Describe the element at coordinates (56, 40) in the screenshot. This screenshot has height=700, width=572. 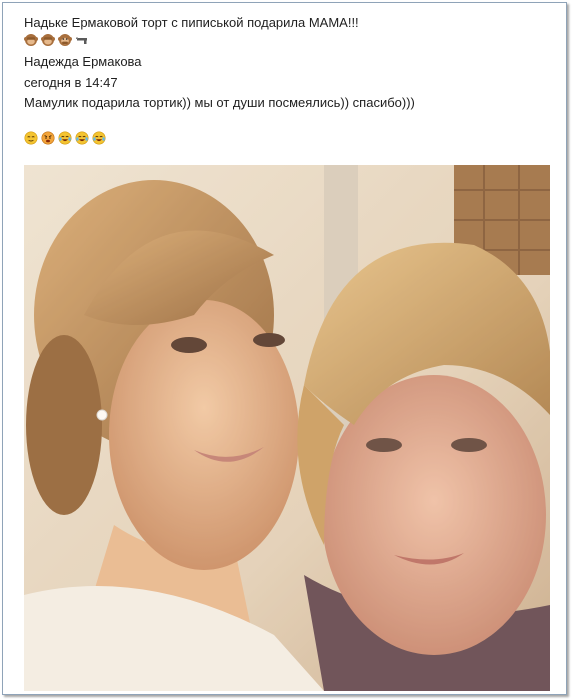
I see `title-emoji-row` at that location.